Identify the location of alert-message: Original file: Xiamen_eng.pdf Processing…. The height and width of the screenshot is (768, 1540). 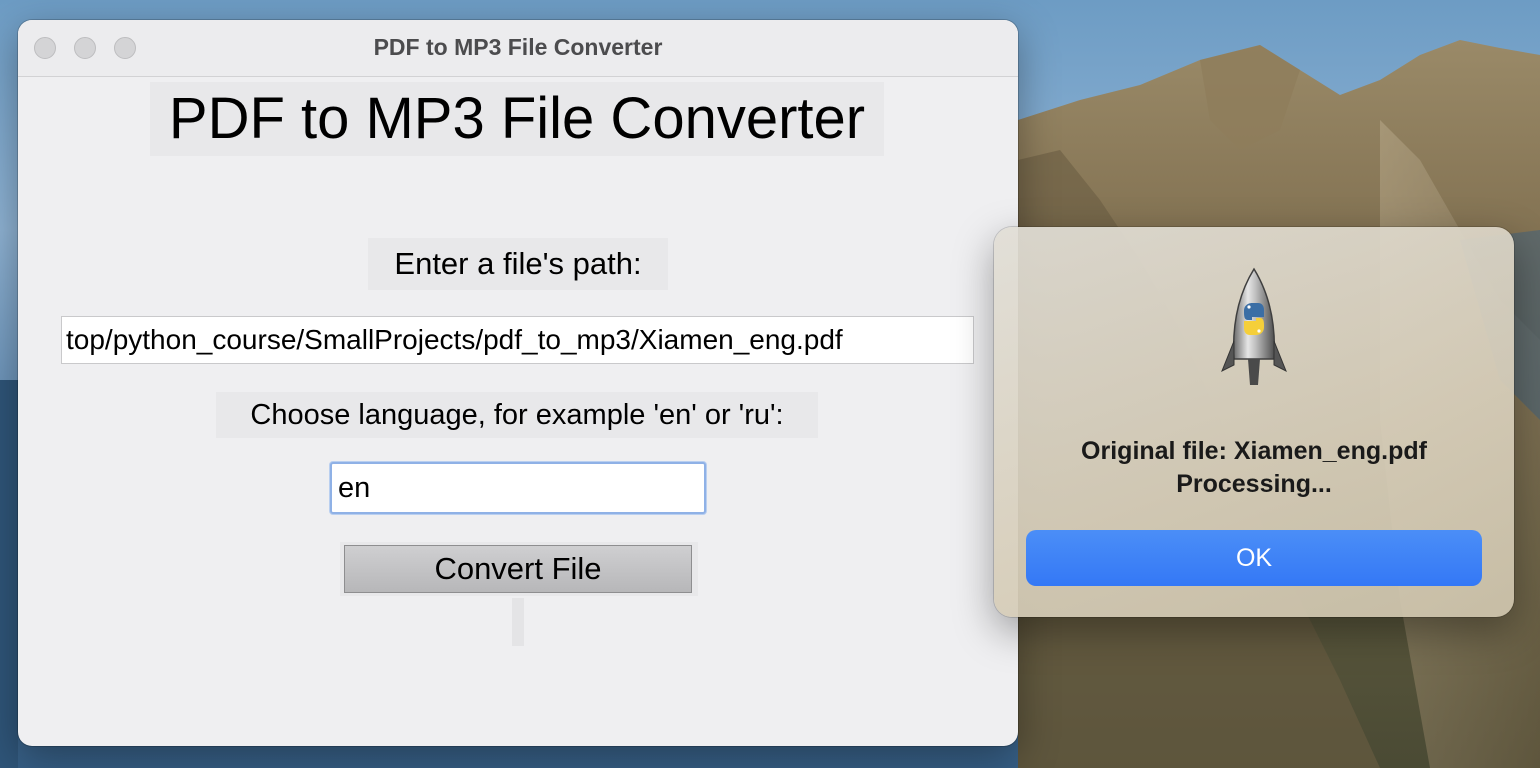
(1254, 468).